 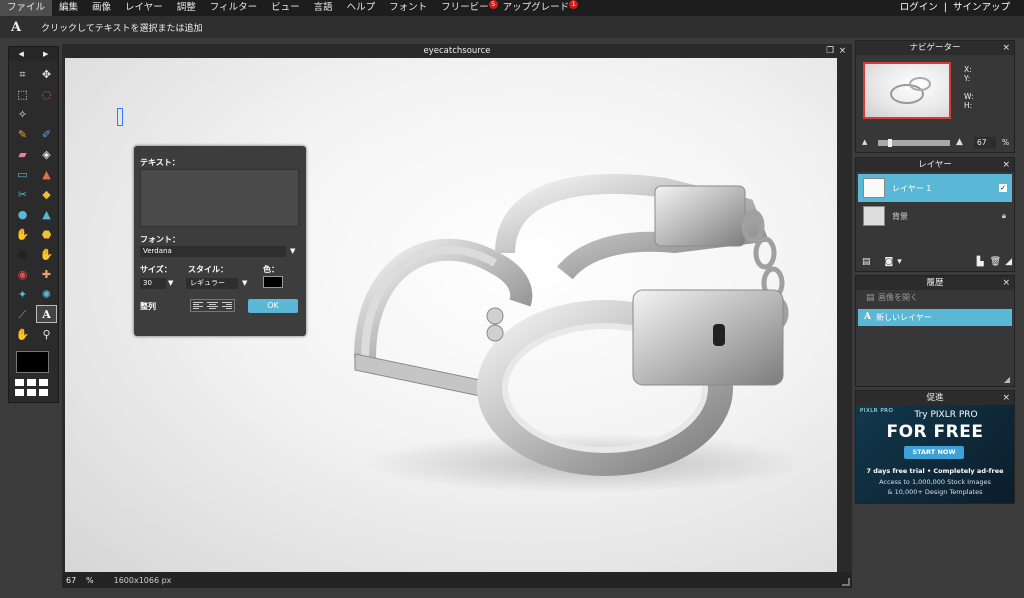 What do you see at coordinates (170, 283) in the screenshot?
I see `size-dropdown-icon: ▼` at bounding box center [170, 283].